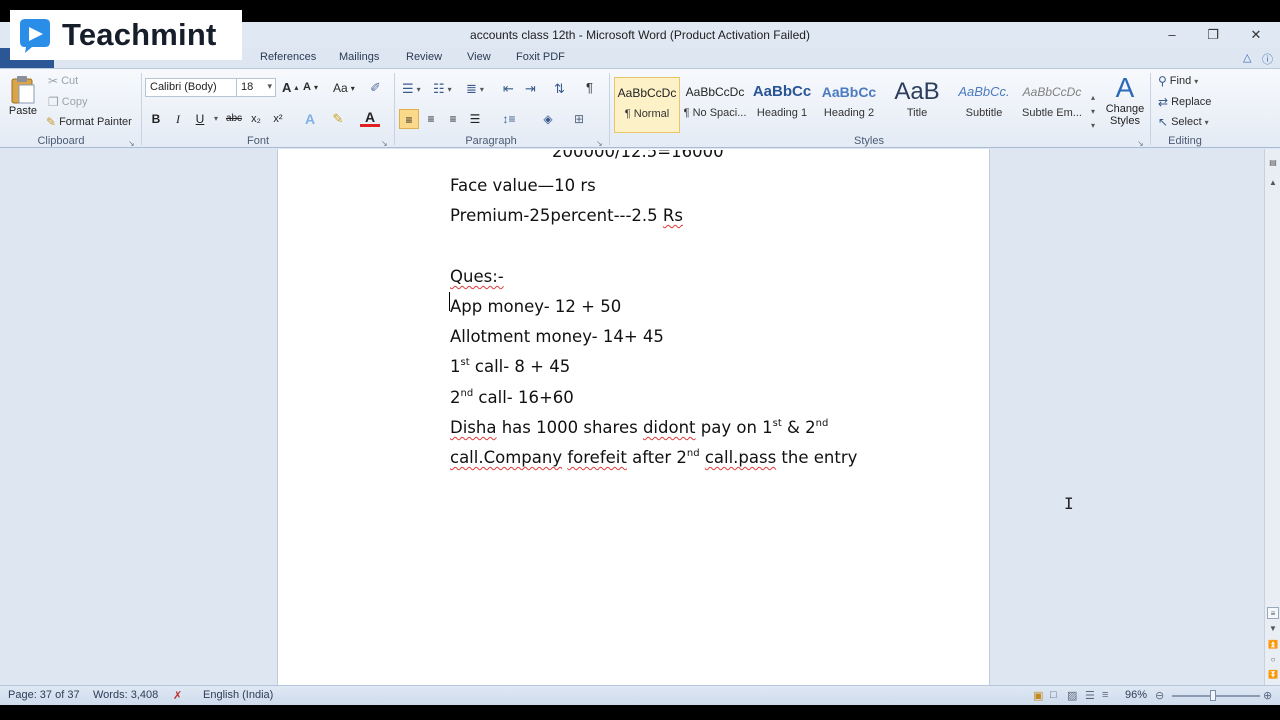  Describe the element at coordinates (540, 57) in the screenshot. I see `tab-foxit-pdf: Foxit PDF` at that location.